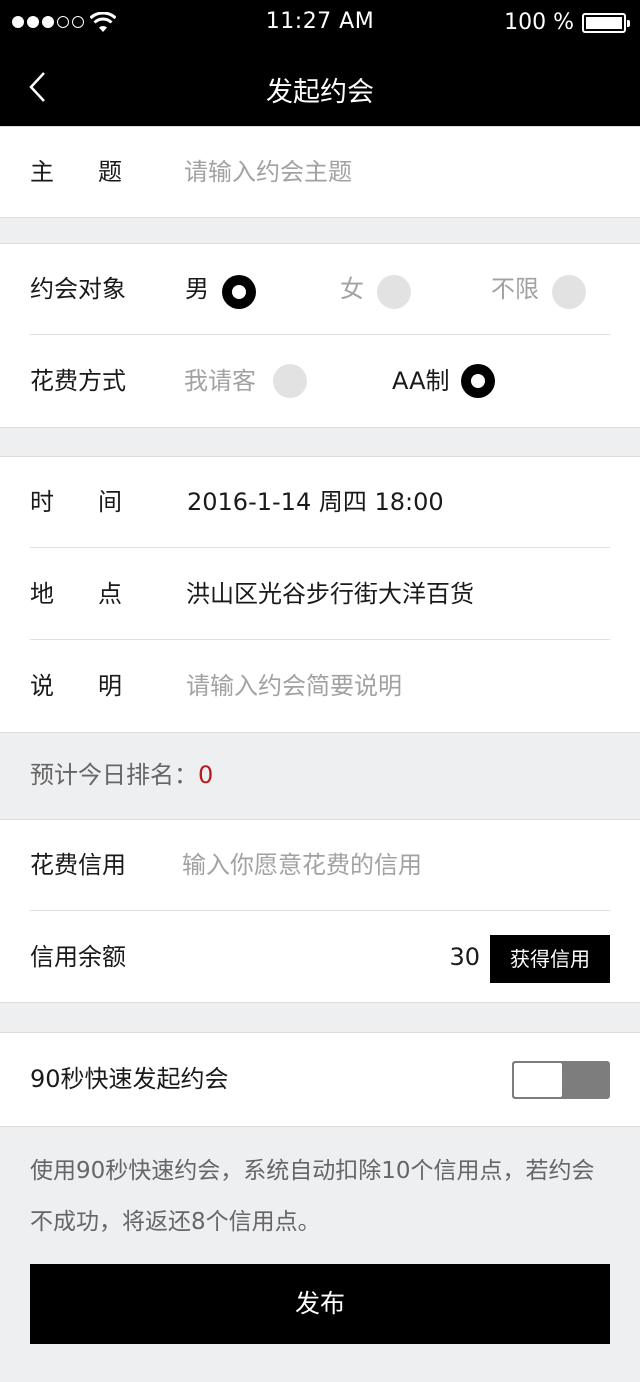  What do you see at coordinates (330, 594) in the screenshot?
I see `place-value: 洪山区光谷步行街大洋百货` at bounding box center [330, 594].